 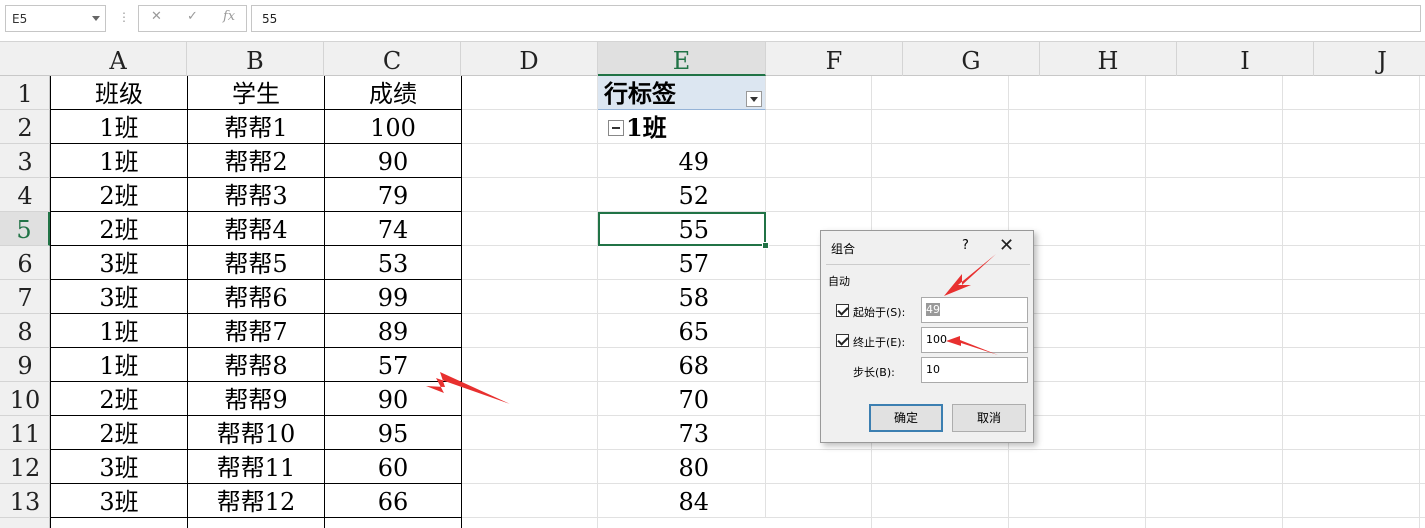 I want to click on arrow-to-start-input, so click(x=970, y=275).